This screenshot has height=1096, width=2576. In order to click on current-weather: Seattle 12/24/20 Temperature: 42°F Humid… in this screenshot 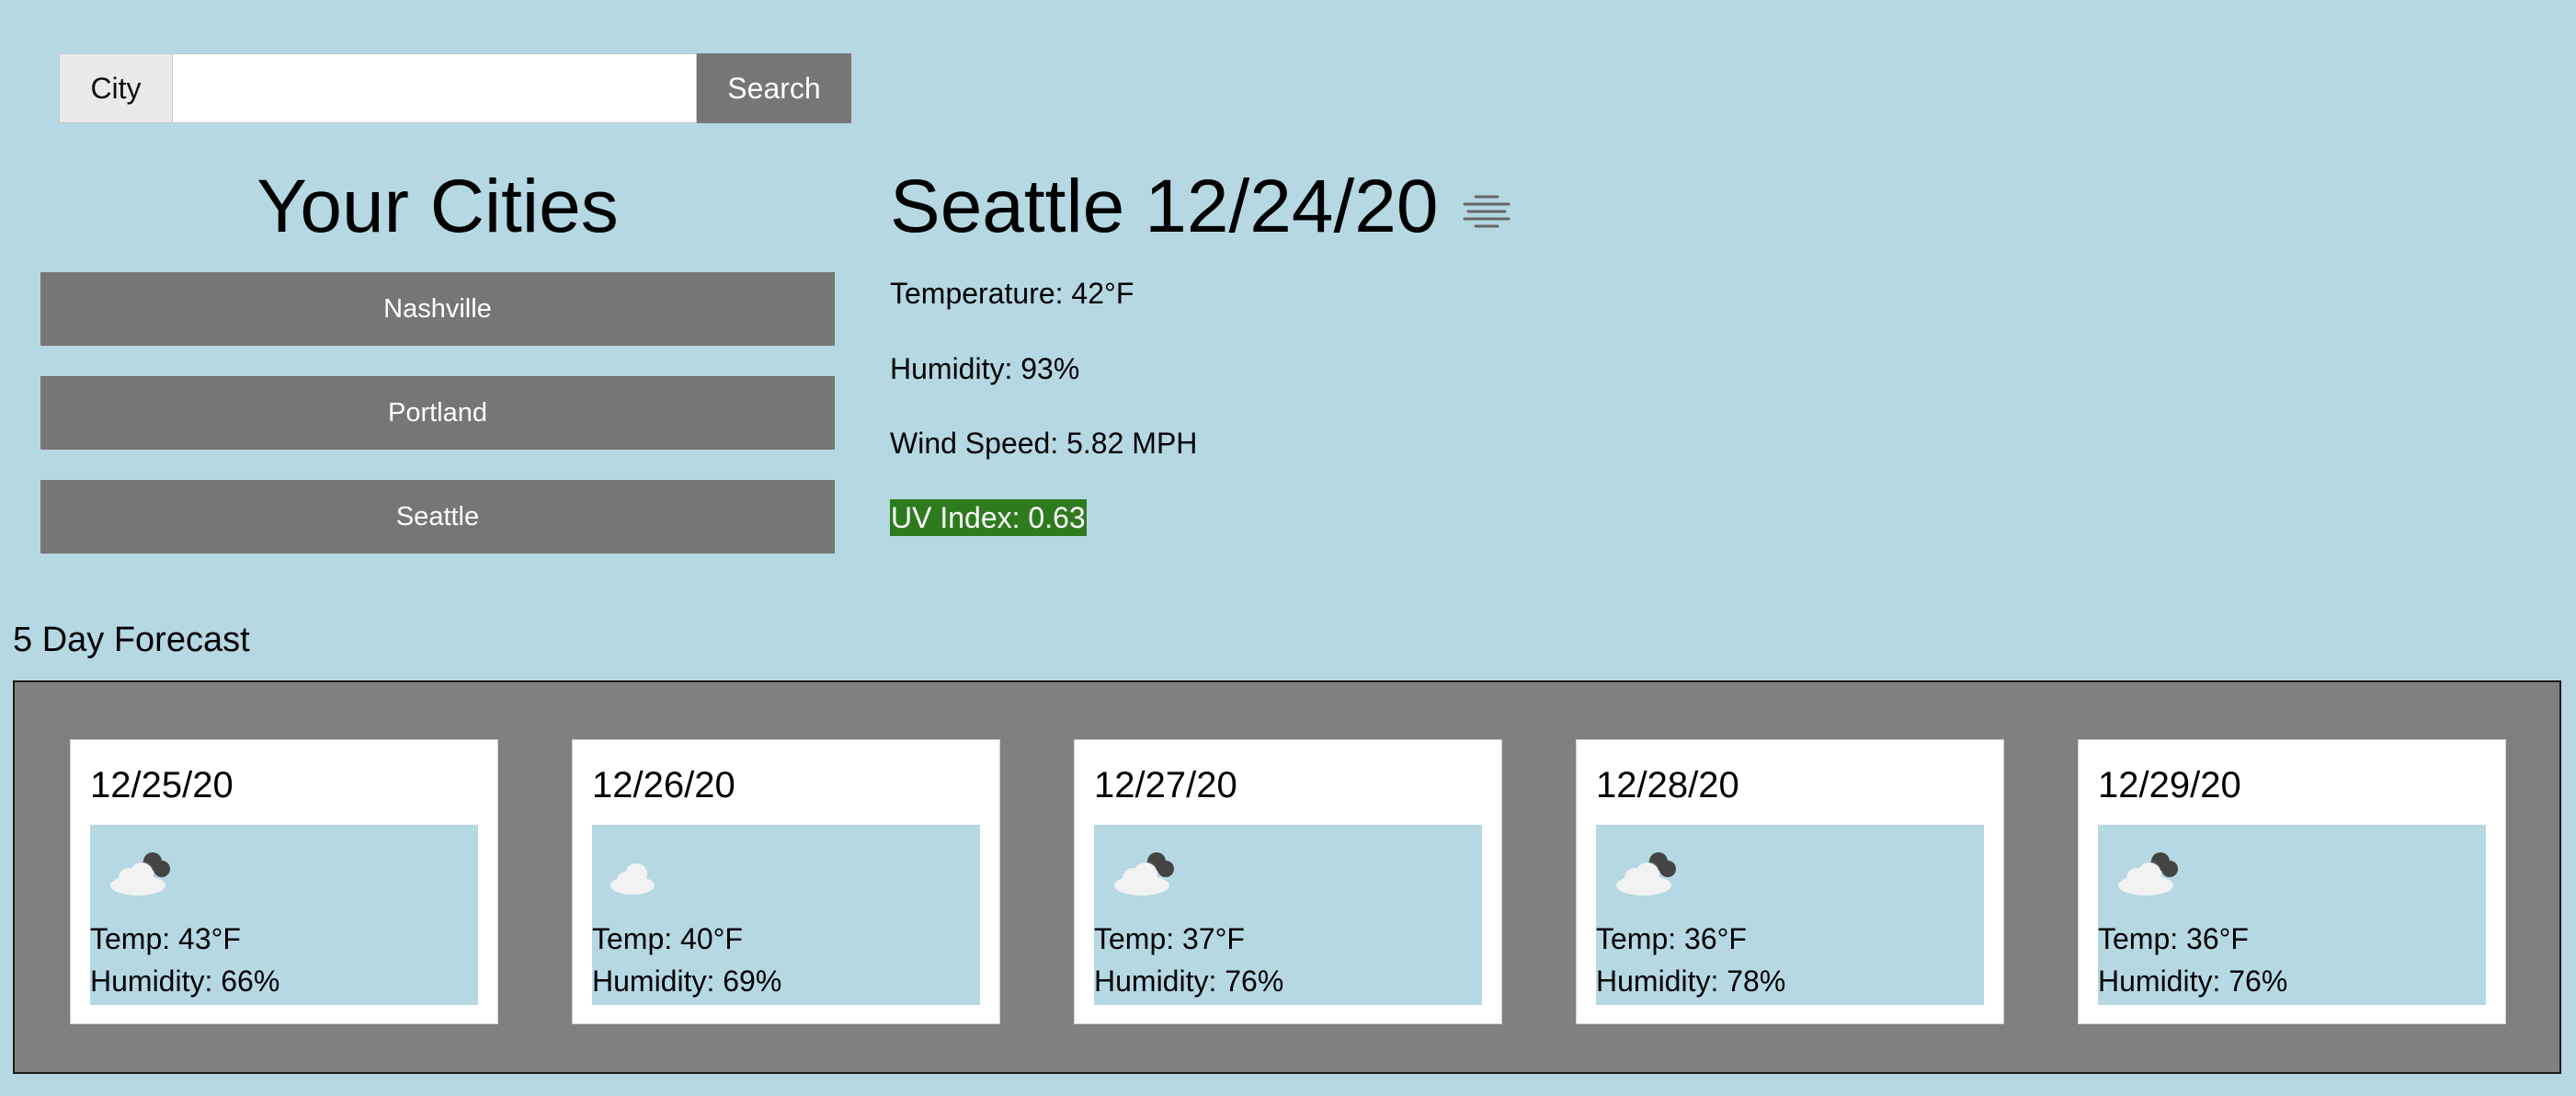, I will do `click(1441, 348)`.